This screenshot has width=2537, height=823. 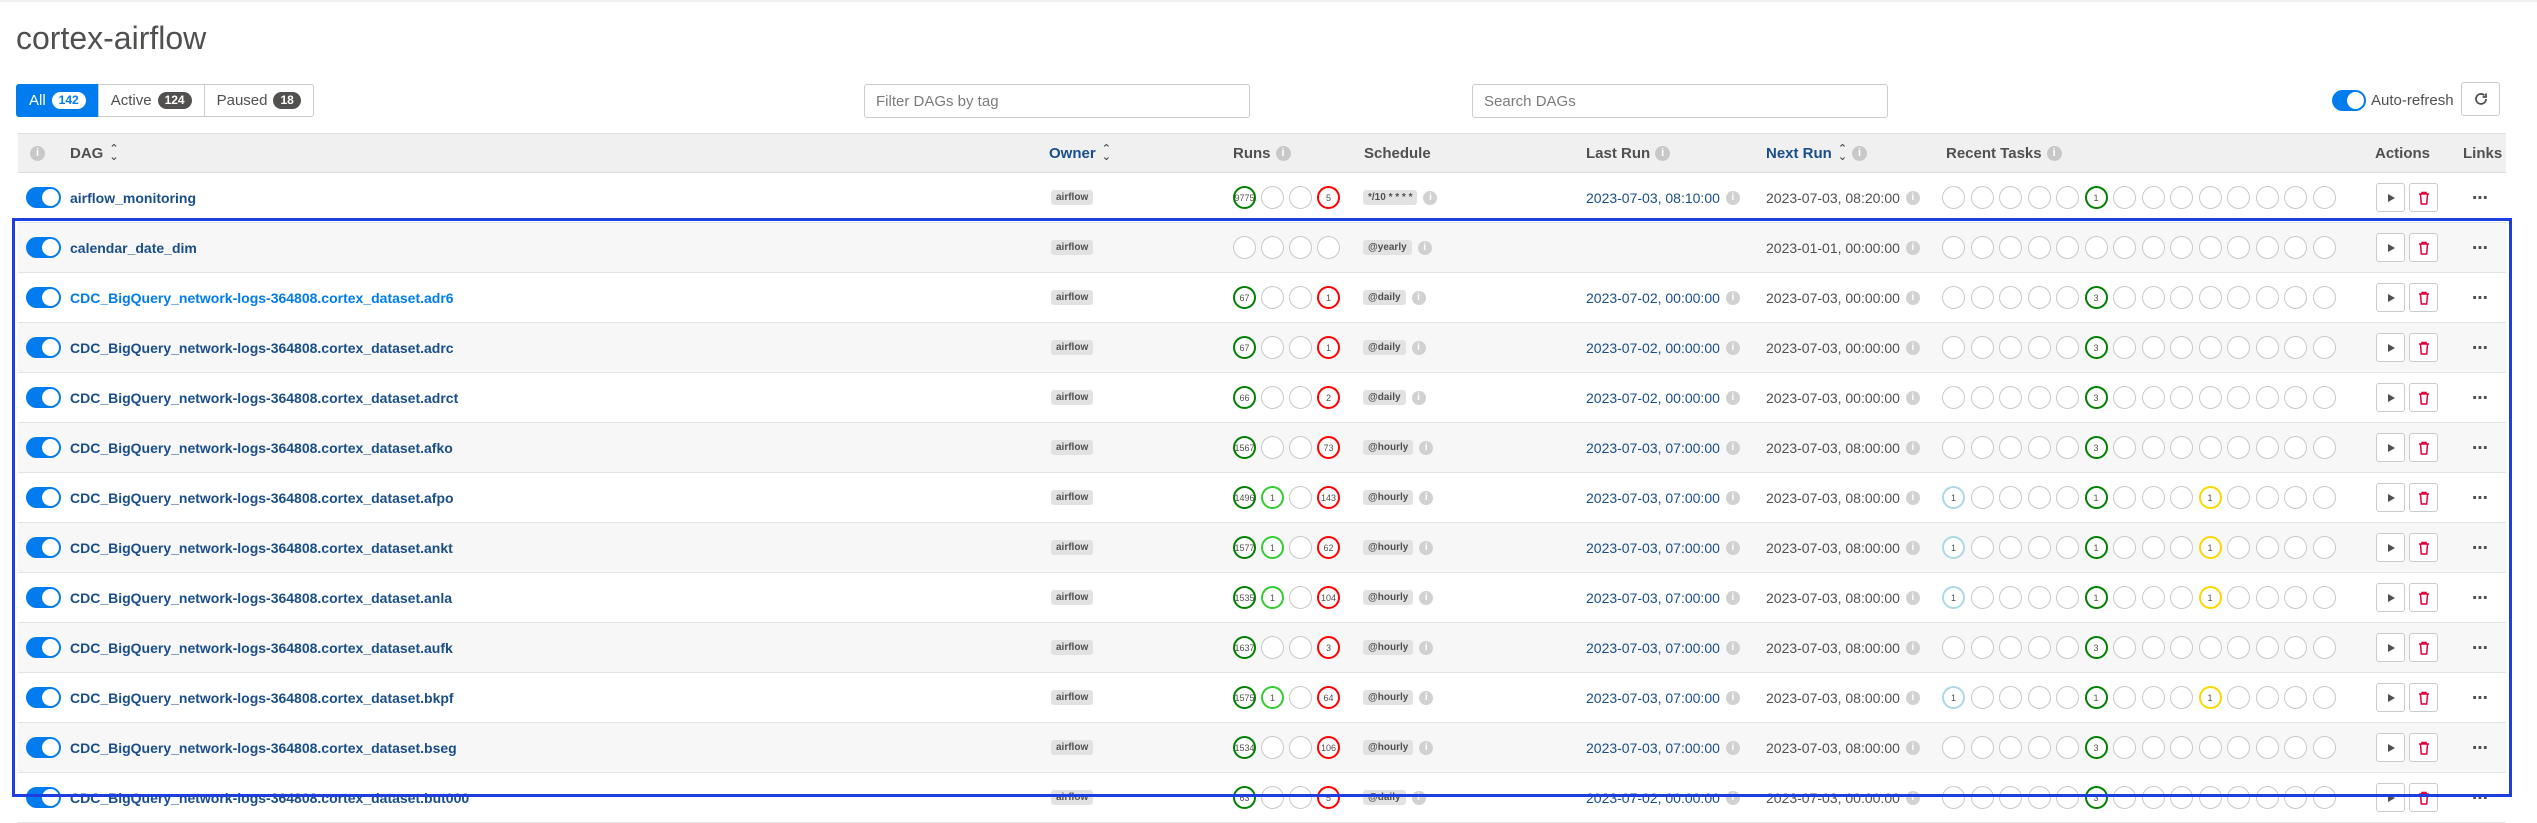 What do you see at coordinates (133, 248) in the screenshot?
I see `dag-link: calendar_date_dim` at bounding box center [133, 248].